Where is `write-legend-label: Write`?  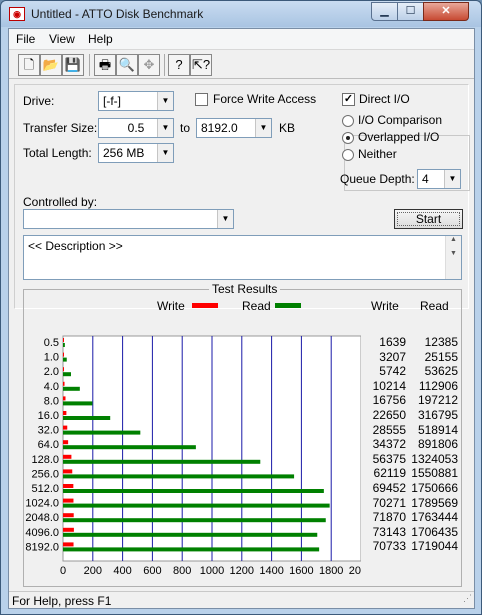
write-legend-label: Write is located at coordinates (171, 306).